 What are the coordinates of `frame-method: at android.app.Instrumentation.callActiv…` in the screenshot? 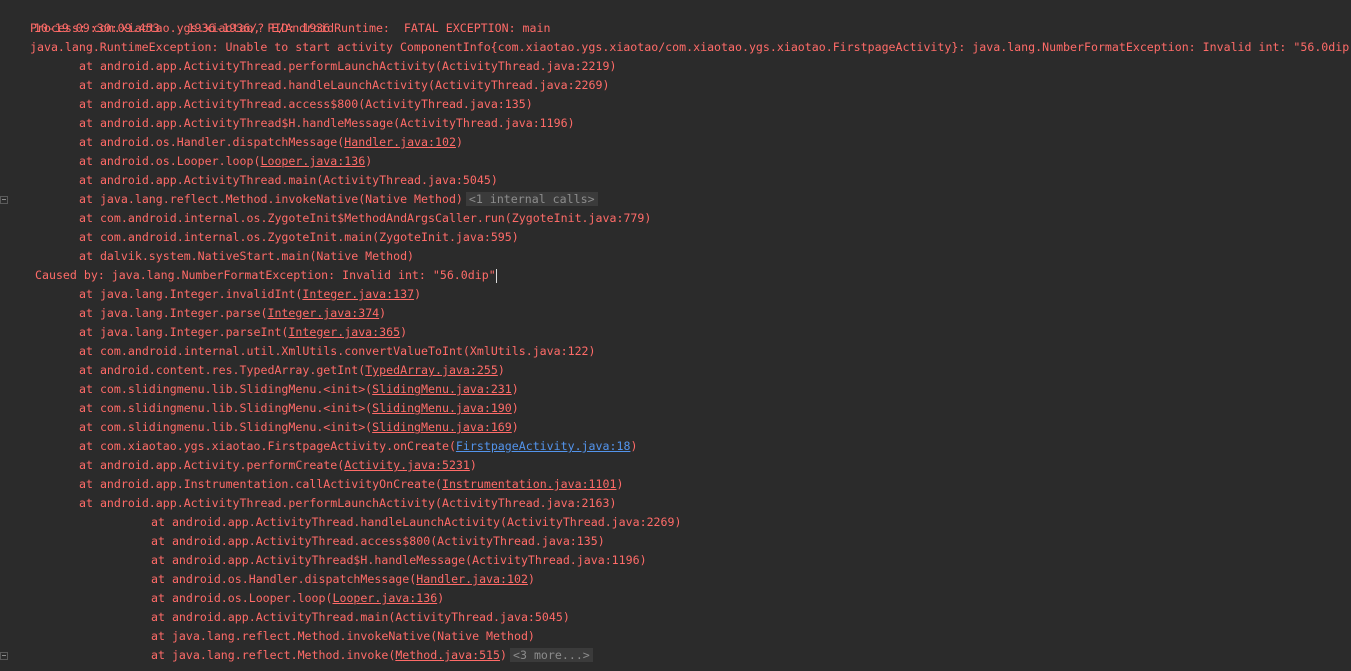 It's located at (260, 484).